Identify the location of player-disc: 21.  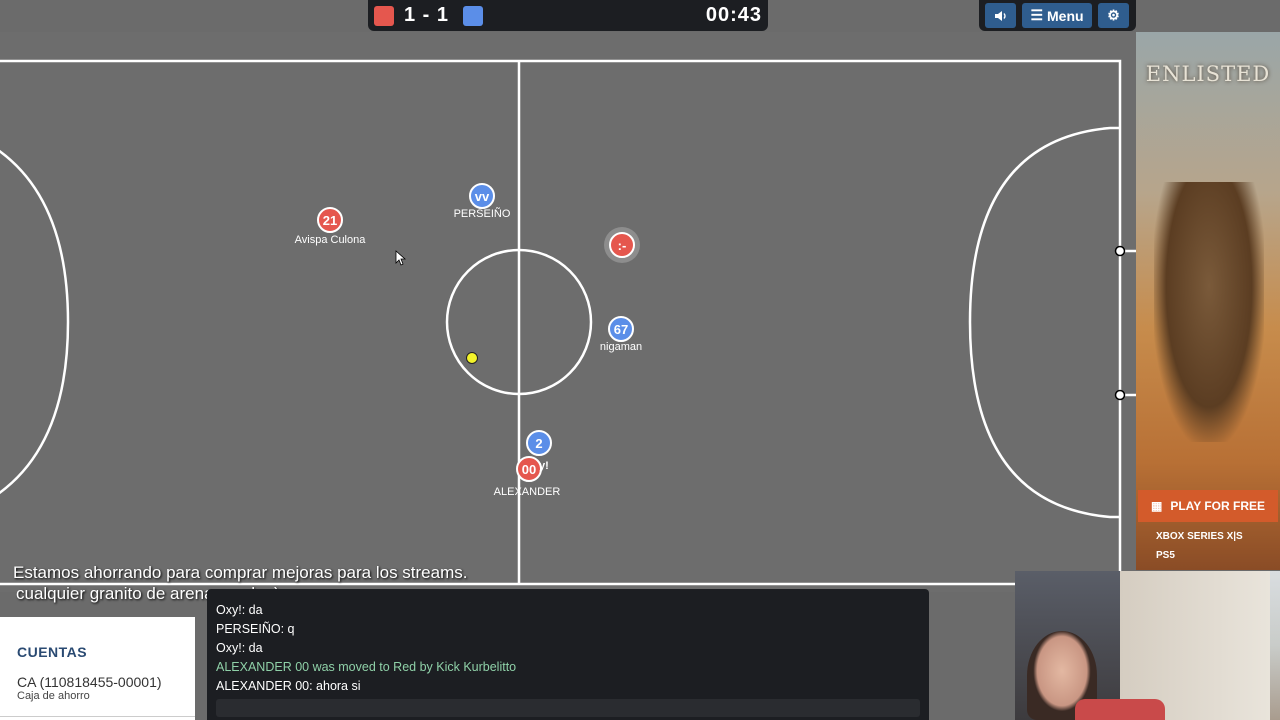
(330, 220).